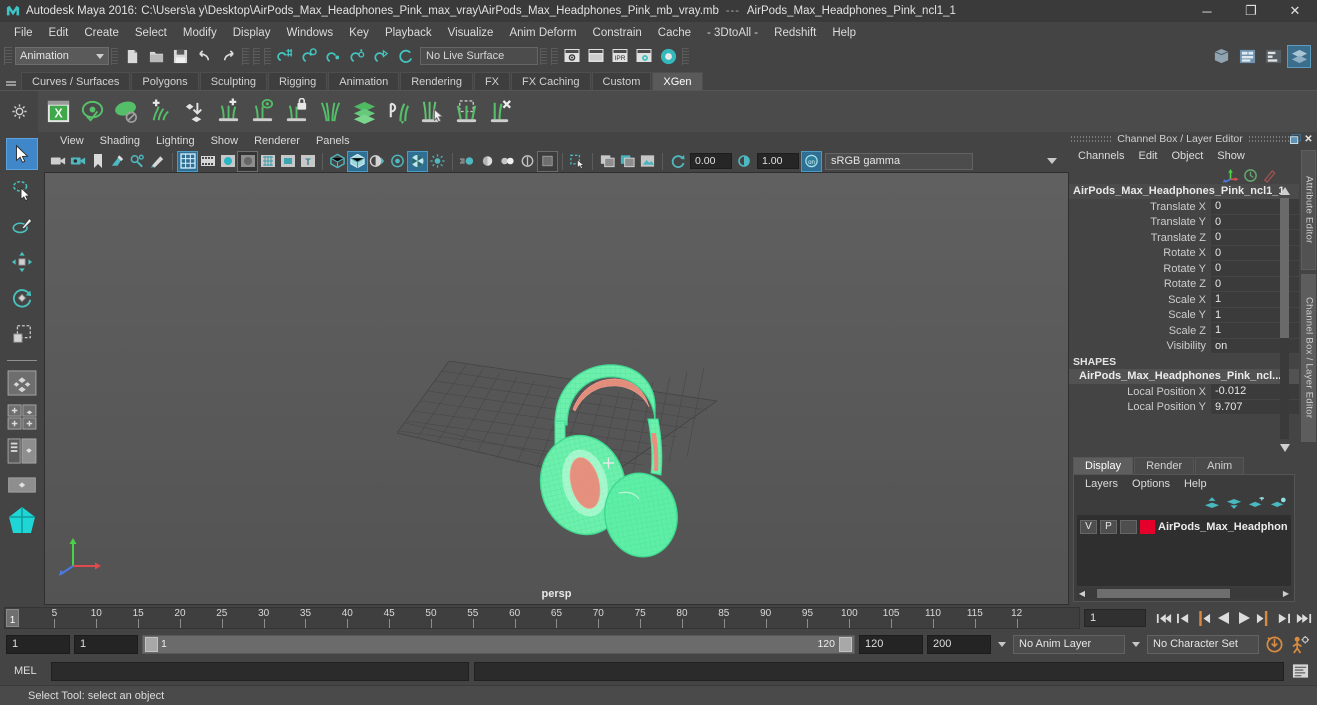 The height and width of the screenshot is (705, 1317). I want to click on shelf-tab-handle, so click(11, 81).